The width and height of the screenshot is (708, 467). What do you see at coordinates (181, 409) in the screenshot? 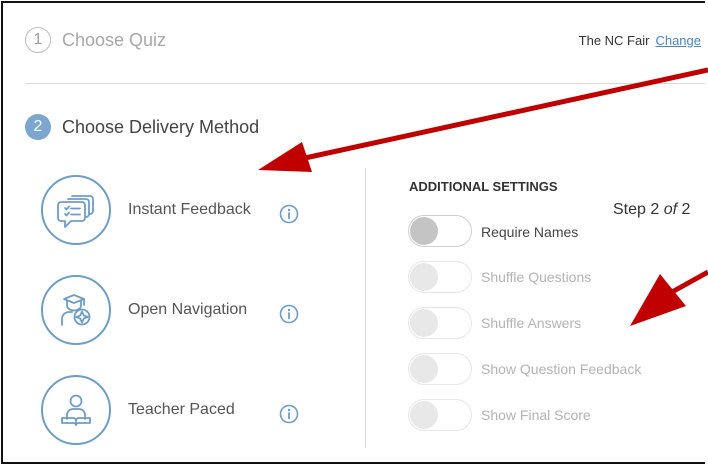
I see `method-label-teacher-paced: Teacher Paced` at bounding box center [181, 409].